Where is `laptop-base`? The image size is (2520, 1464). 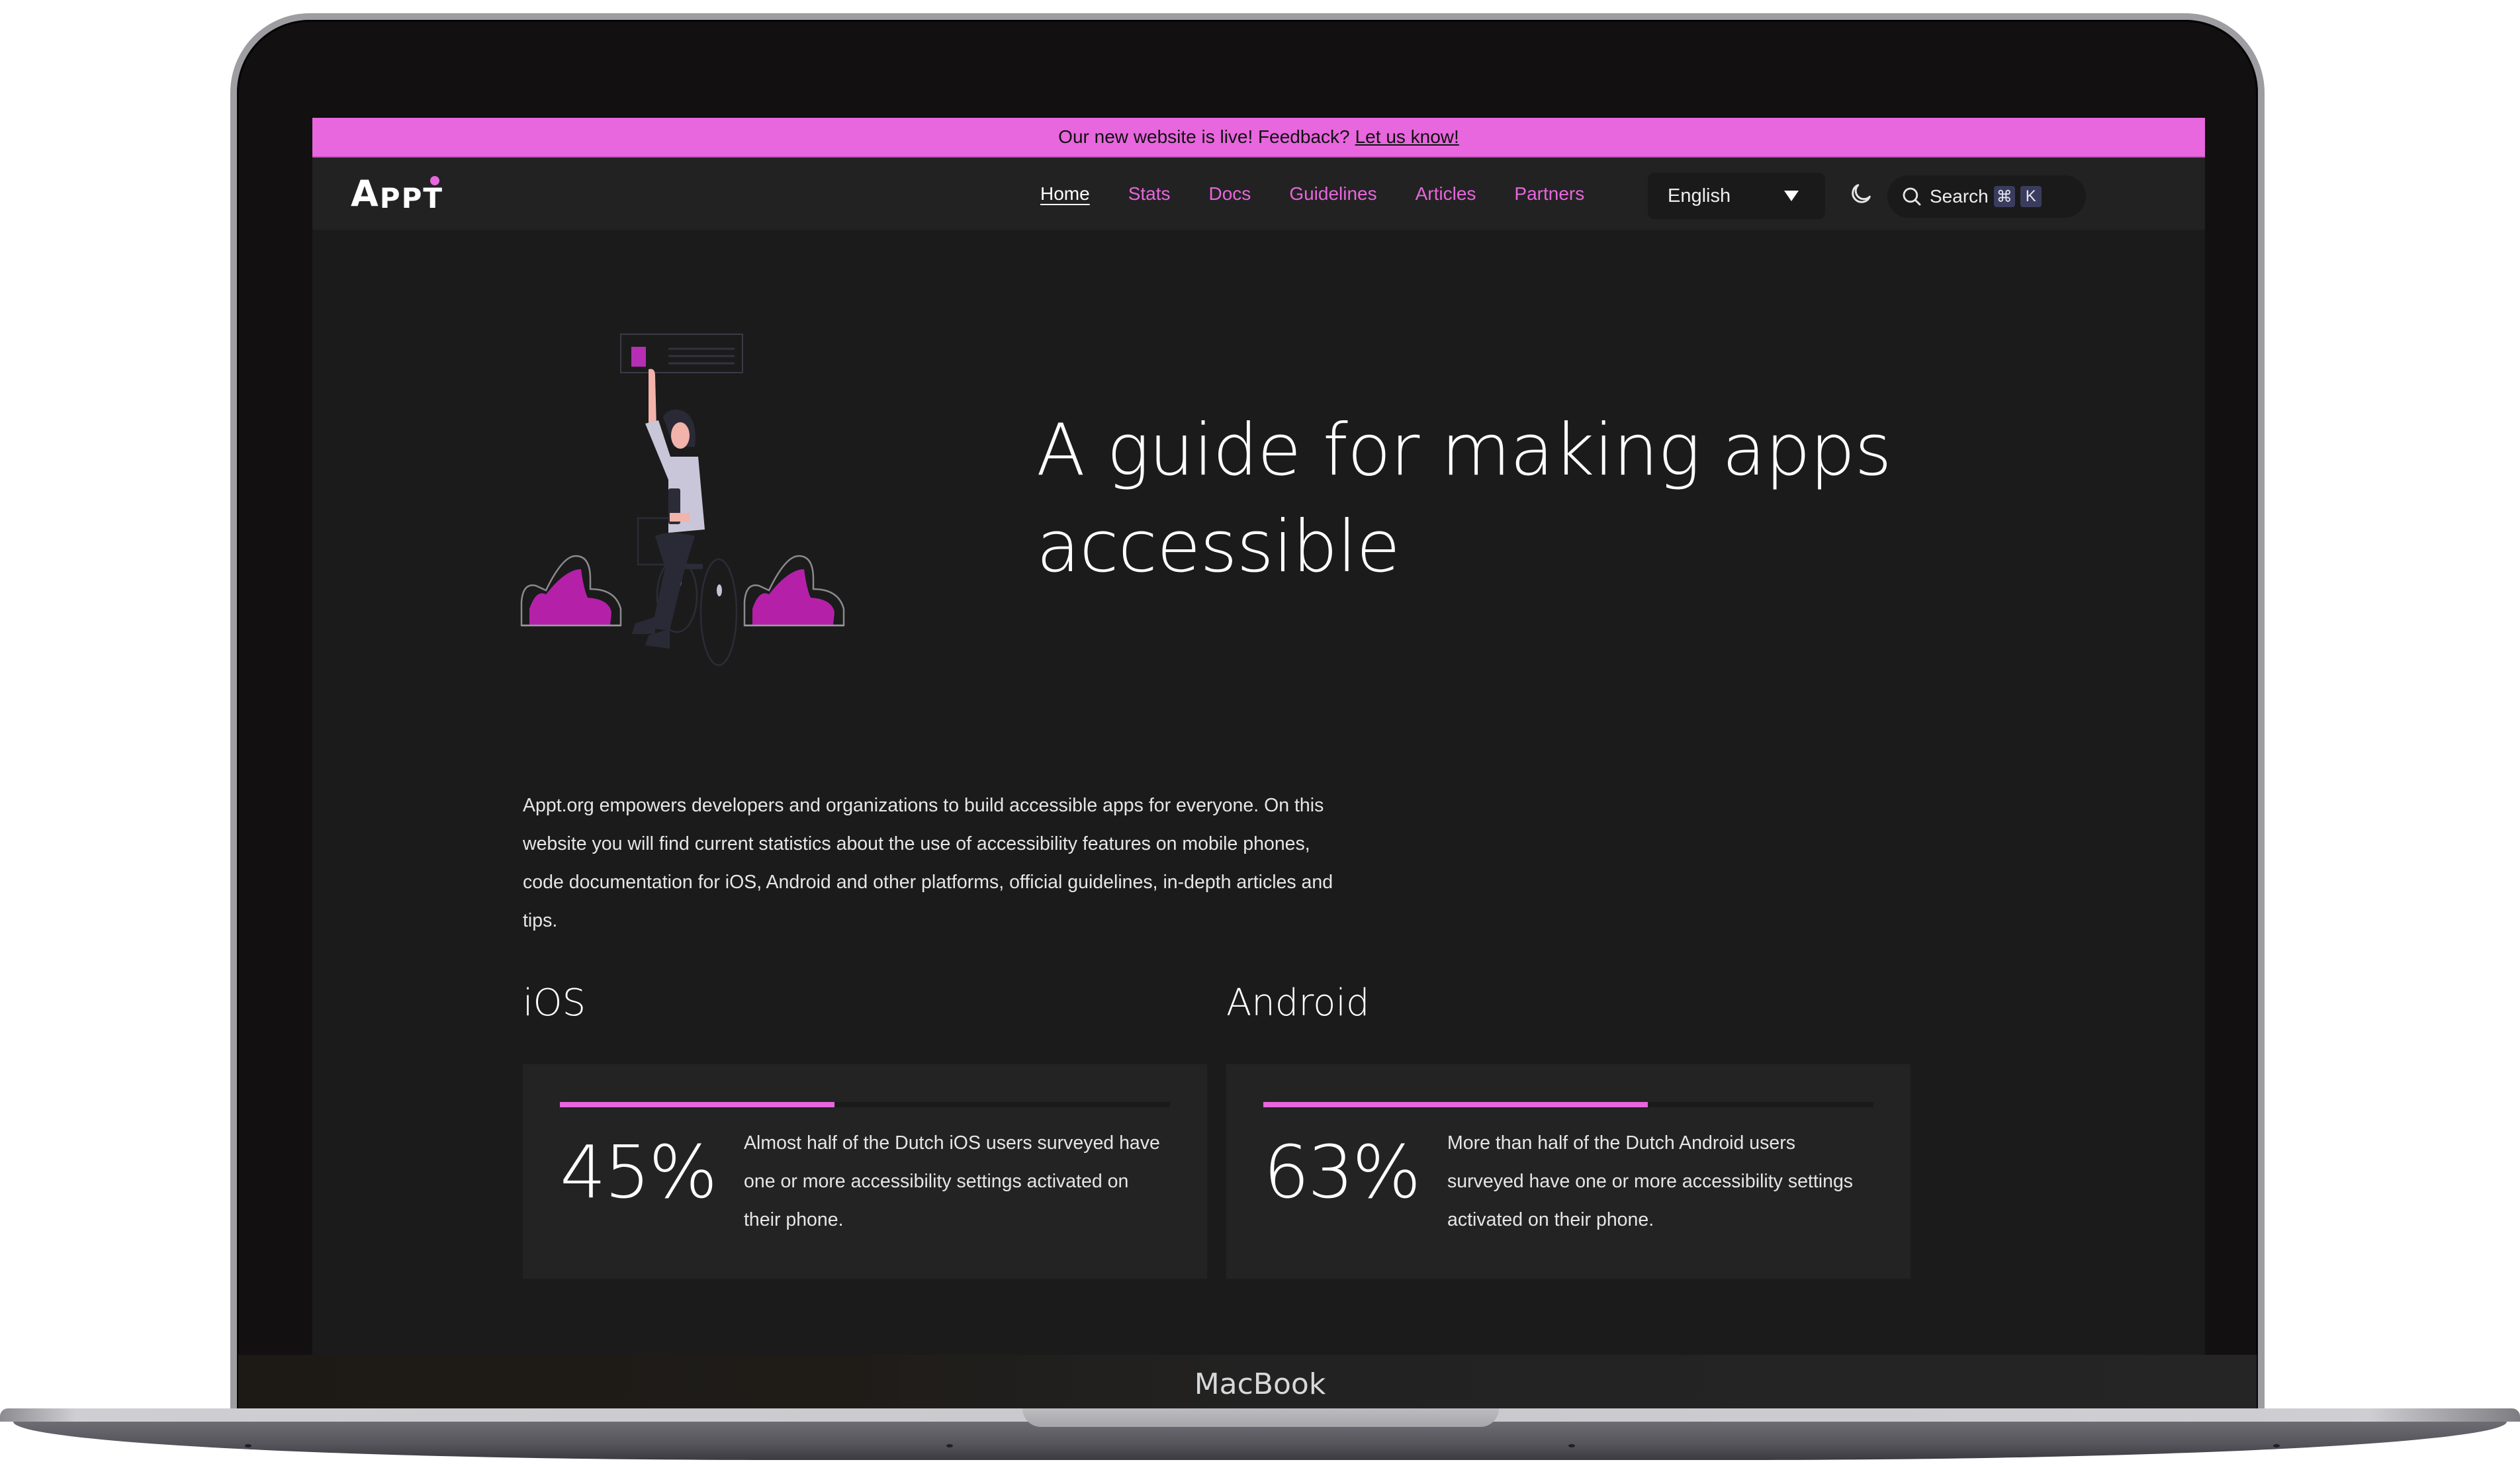
laptop-base is located at coordinates (1260, 1441).